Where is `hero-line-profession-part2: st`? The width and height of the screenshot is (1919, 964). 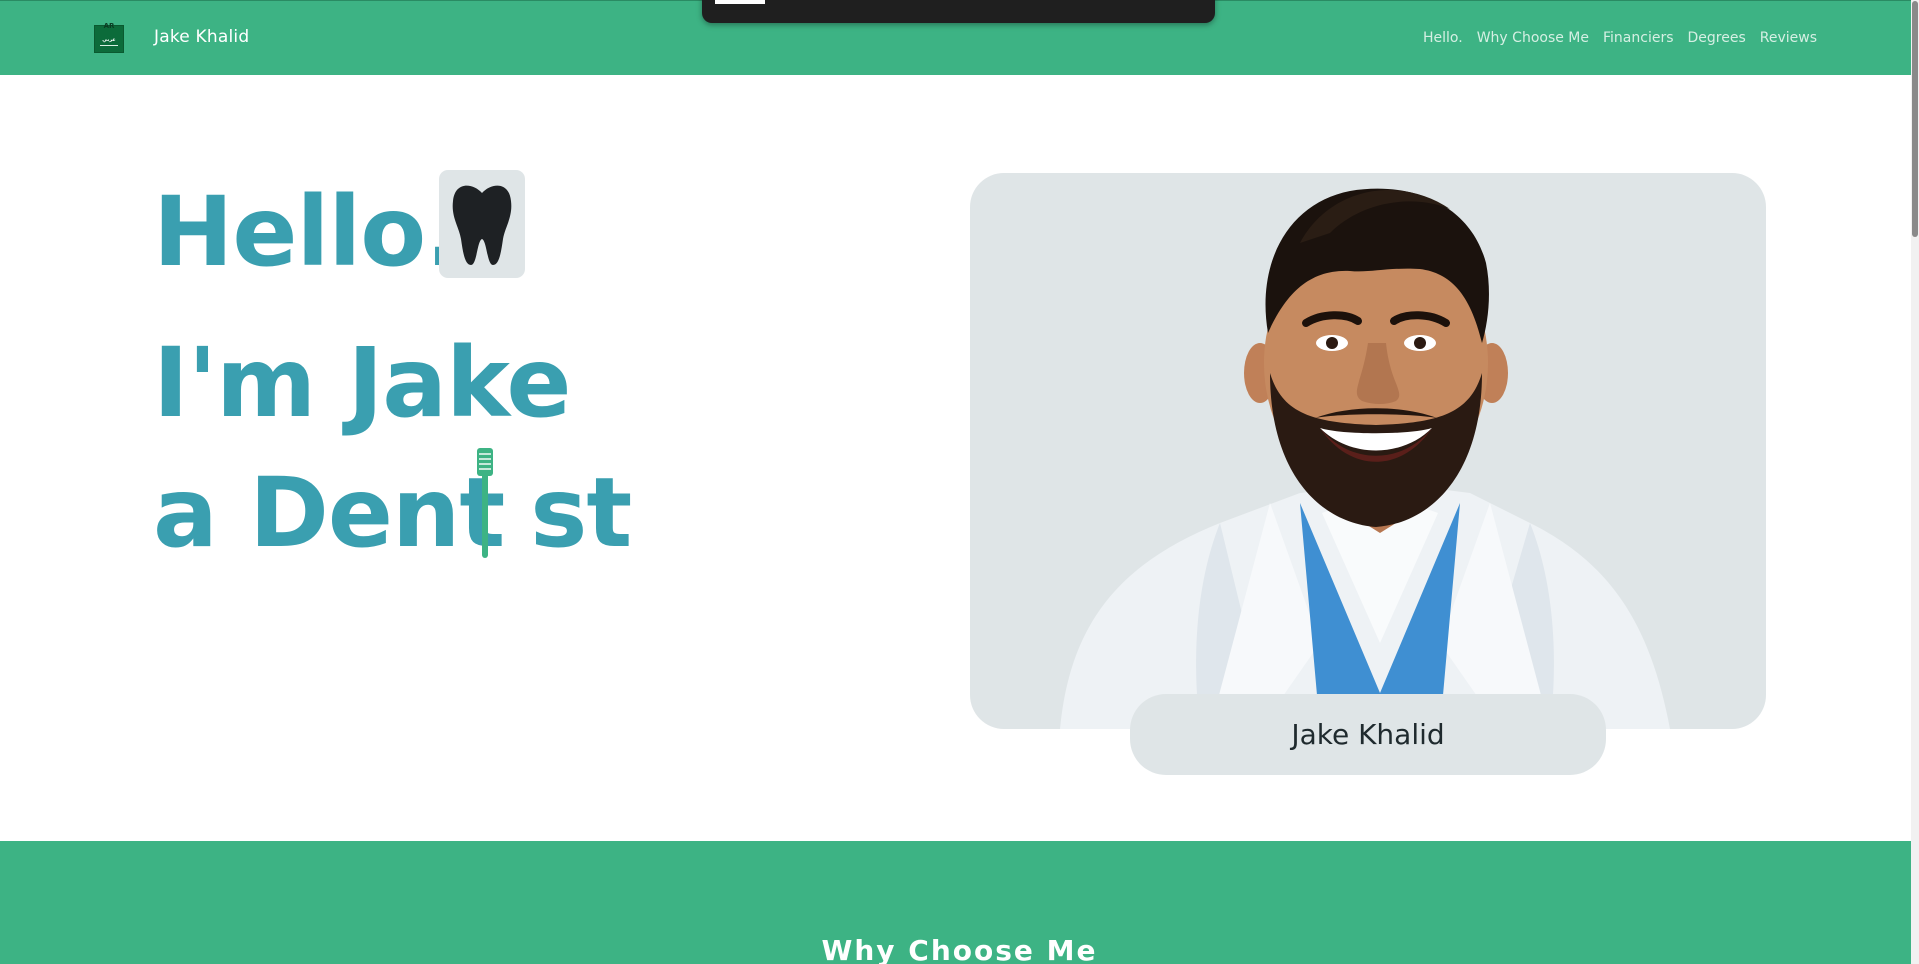 hero-line-profession-part2: st is located at coordinates (581, 513).